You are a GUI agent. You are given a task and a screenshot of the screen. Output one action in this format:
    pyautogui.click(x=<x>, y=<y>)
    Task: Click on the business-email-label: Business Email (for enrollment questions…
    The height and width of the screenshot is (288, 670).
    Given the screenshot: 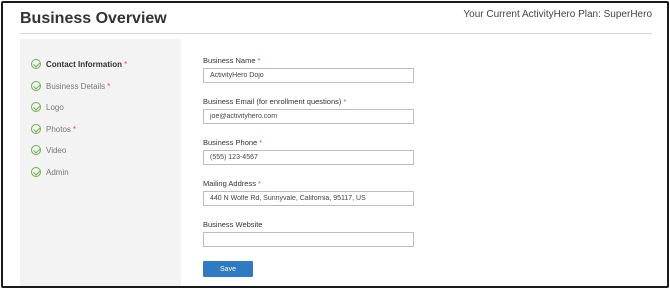 What is the action you would take?
    pyautogui.click(x=274, y=101)
    